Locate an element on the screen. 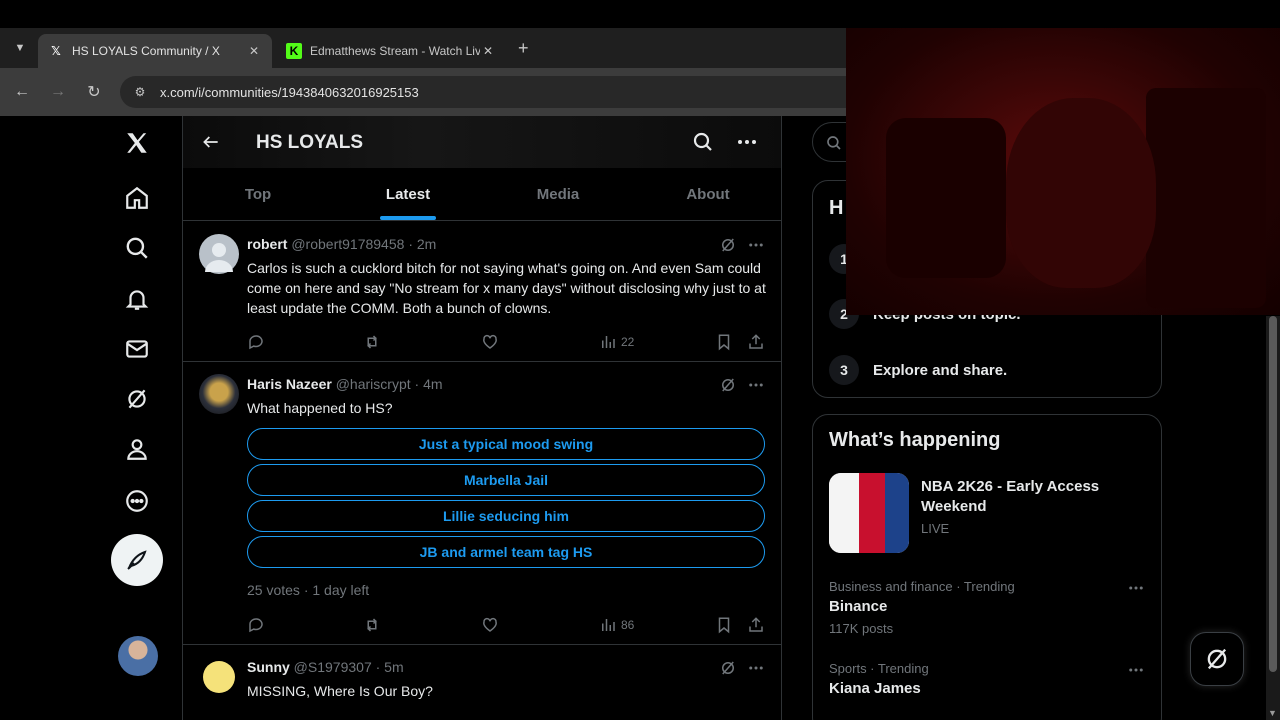 The height and width of the screenshot is (720, 1280). post-time: · 2m is located at coordinates (422, 244).